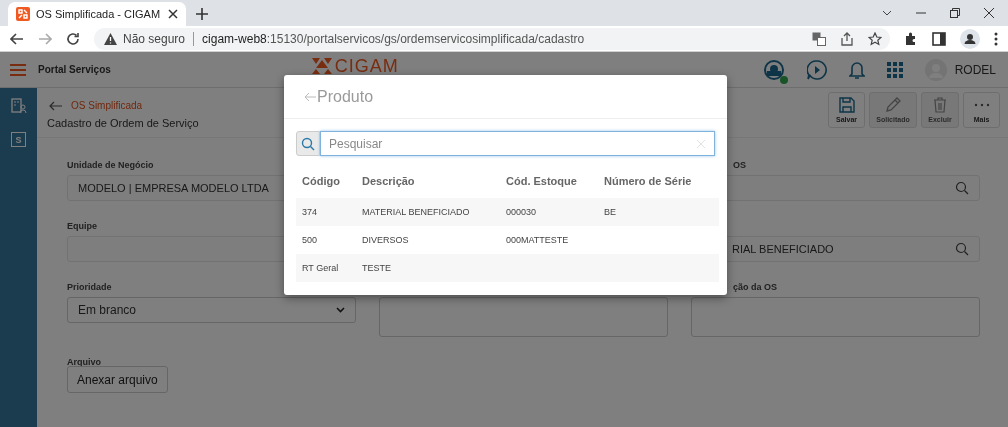  I want to click on back-icon, so click(17, 38).